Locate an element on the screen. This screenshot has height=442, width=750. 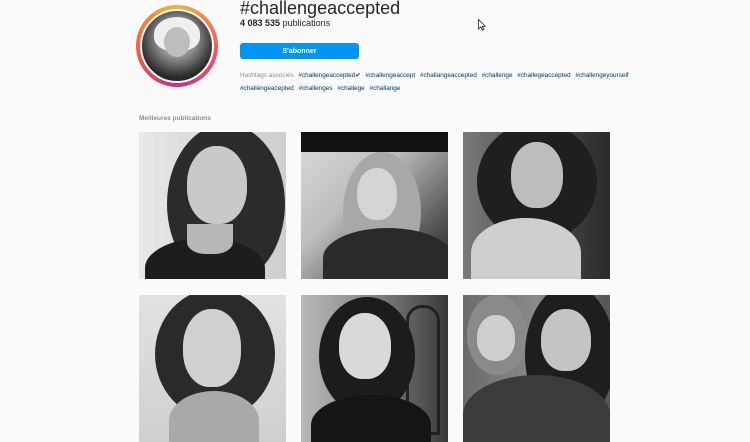
page-title: #challengeaccepted is located at coordinates (320, 9).